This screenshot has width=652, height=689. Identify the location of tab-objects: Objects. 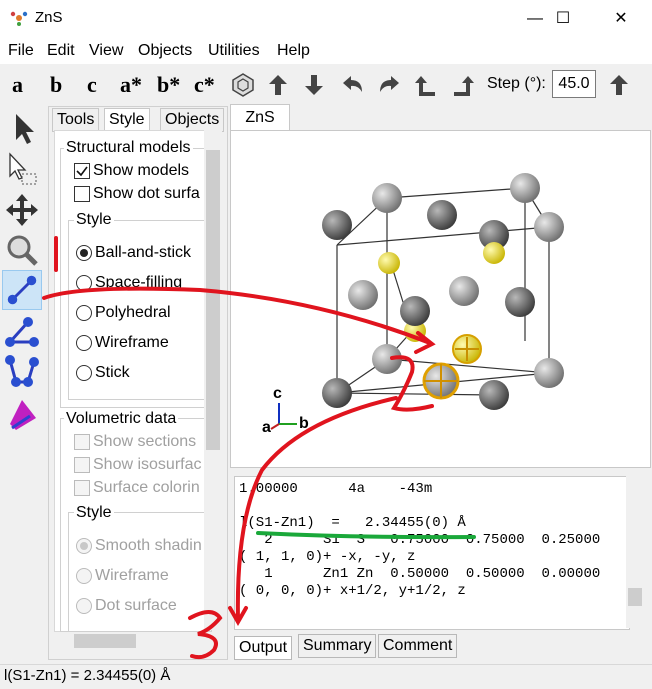
(192, 120).